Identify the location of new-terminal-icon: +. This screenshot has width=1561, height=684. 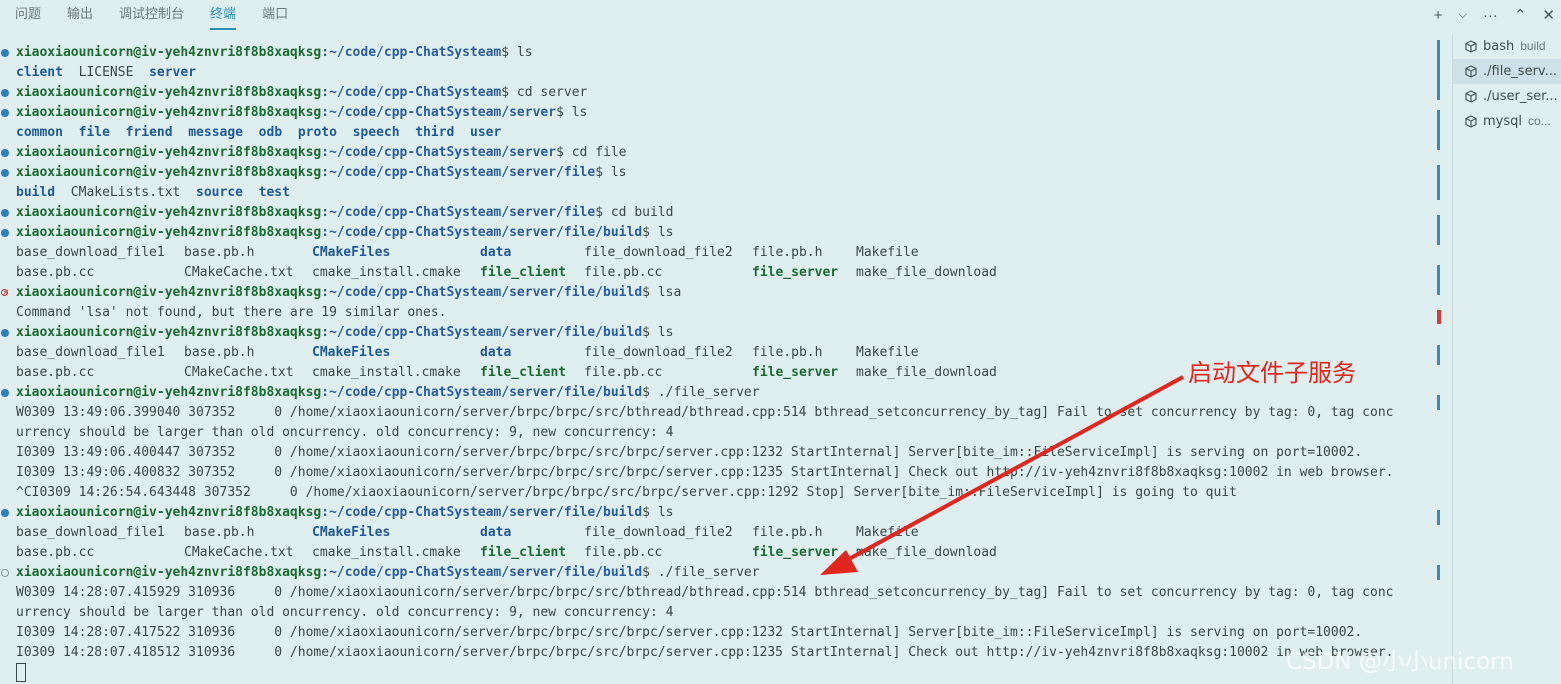
(1438, 15).